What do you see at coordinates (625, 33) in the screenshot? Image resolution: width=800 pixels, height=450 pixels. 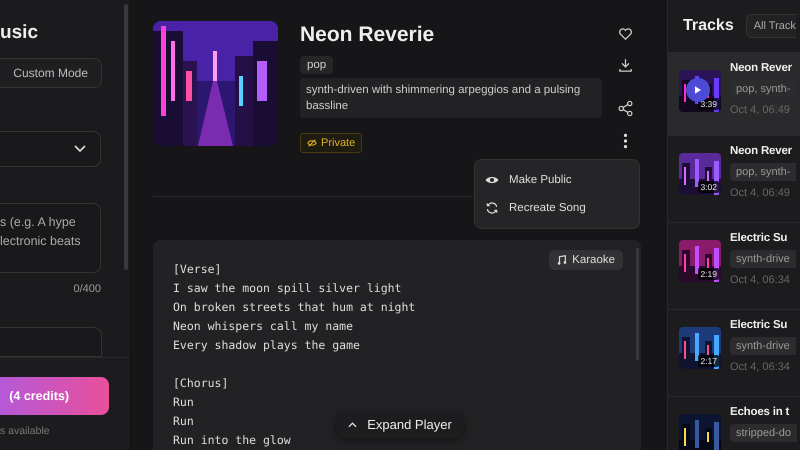 I see `heart-icon` at bounding box center [625, 33].